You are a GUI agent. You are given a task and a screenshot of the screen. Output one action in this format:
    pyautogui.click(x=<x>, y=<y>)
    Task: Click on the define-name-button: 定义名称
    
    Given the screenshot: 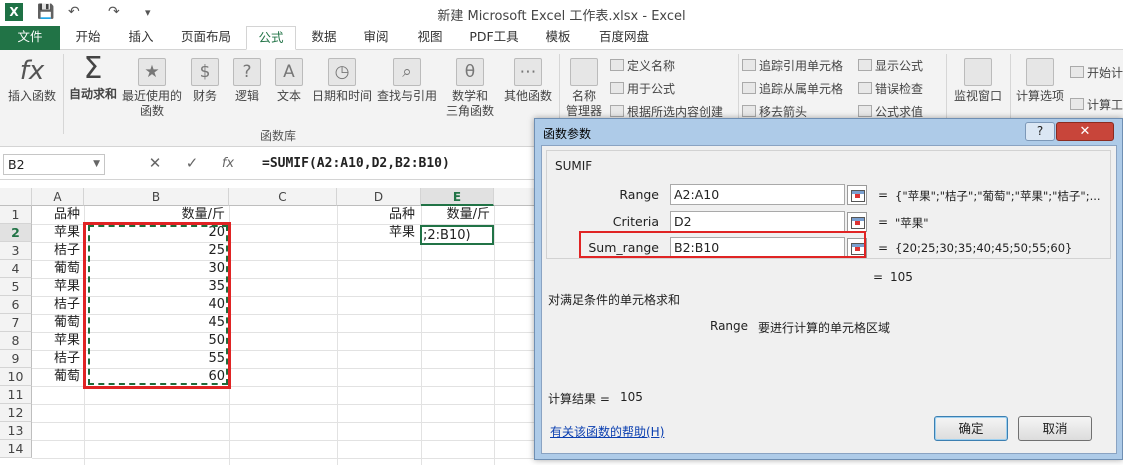 What is the action you would take?
    pyautogui.click(x=642, y=65)
    